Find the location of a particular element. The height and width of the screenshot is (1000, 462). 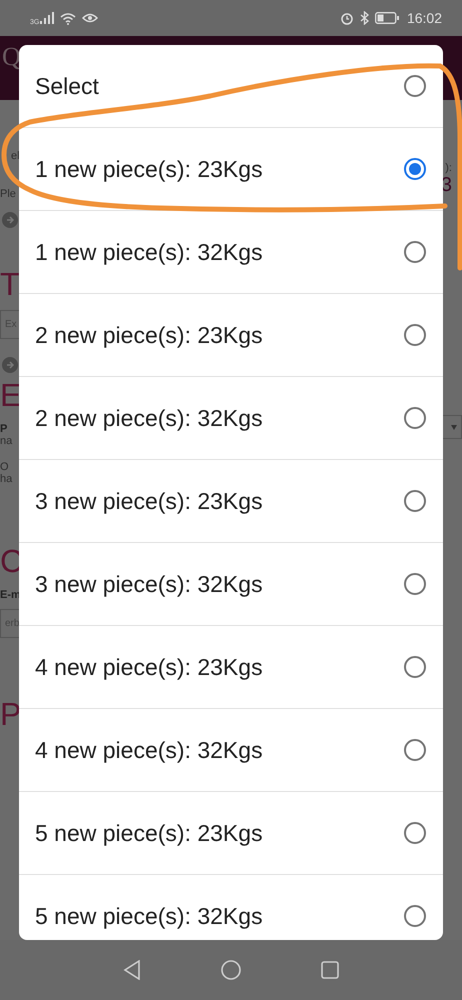

option-label: 4 new piece(s): 32Kgs is located at coordinates (149, 750).